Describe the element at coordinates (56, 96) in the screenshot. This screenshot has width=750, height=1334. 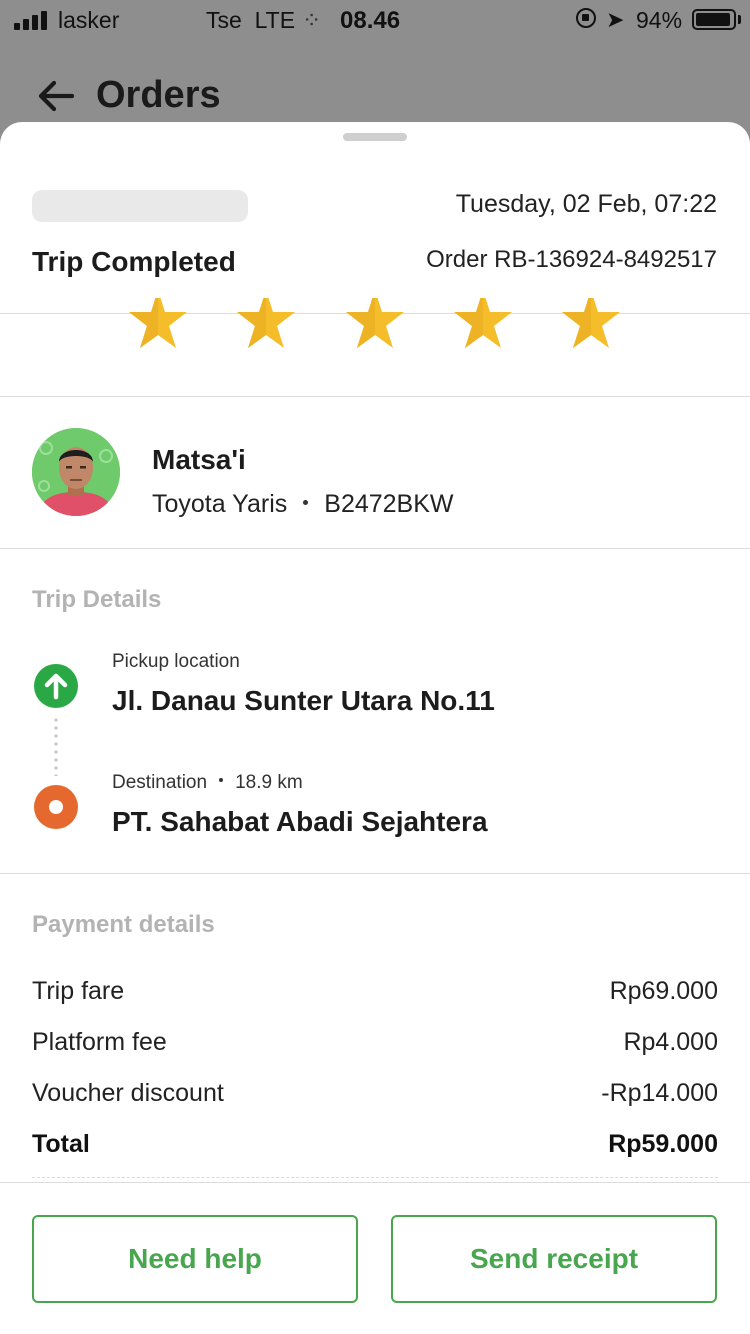
I see `arrow-left-icon` at that location.